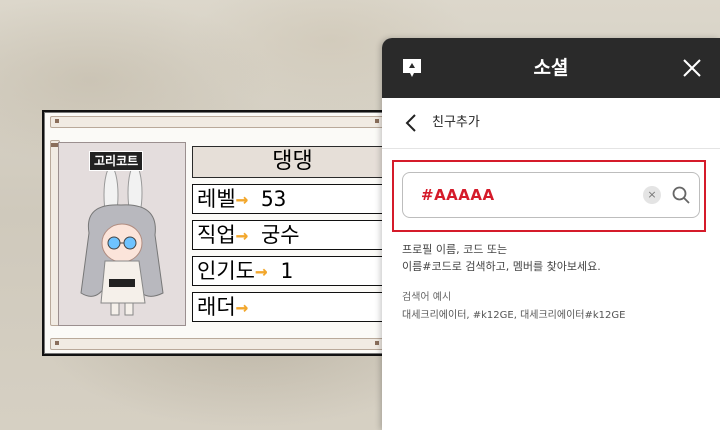 The width and height of the screenshot is (720, 430). I want to click on help-line-1: 프로필 이름, 코드 또는, so click(455, 249).